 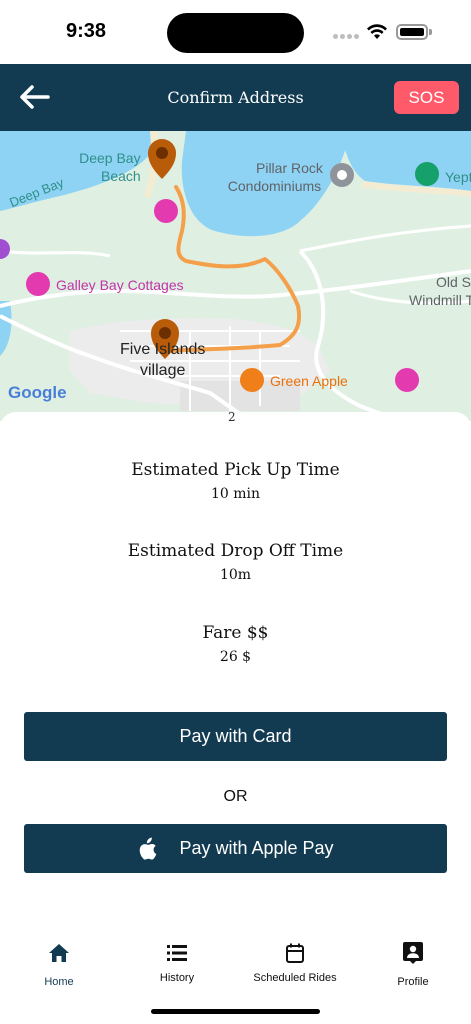 I want to click on pay-with-card-button: Pay with Card, so click(x=235, y=736).